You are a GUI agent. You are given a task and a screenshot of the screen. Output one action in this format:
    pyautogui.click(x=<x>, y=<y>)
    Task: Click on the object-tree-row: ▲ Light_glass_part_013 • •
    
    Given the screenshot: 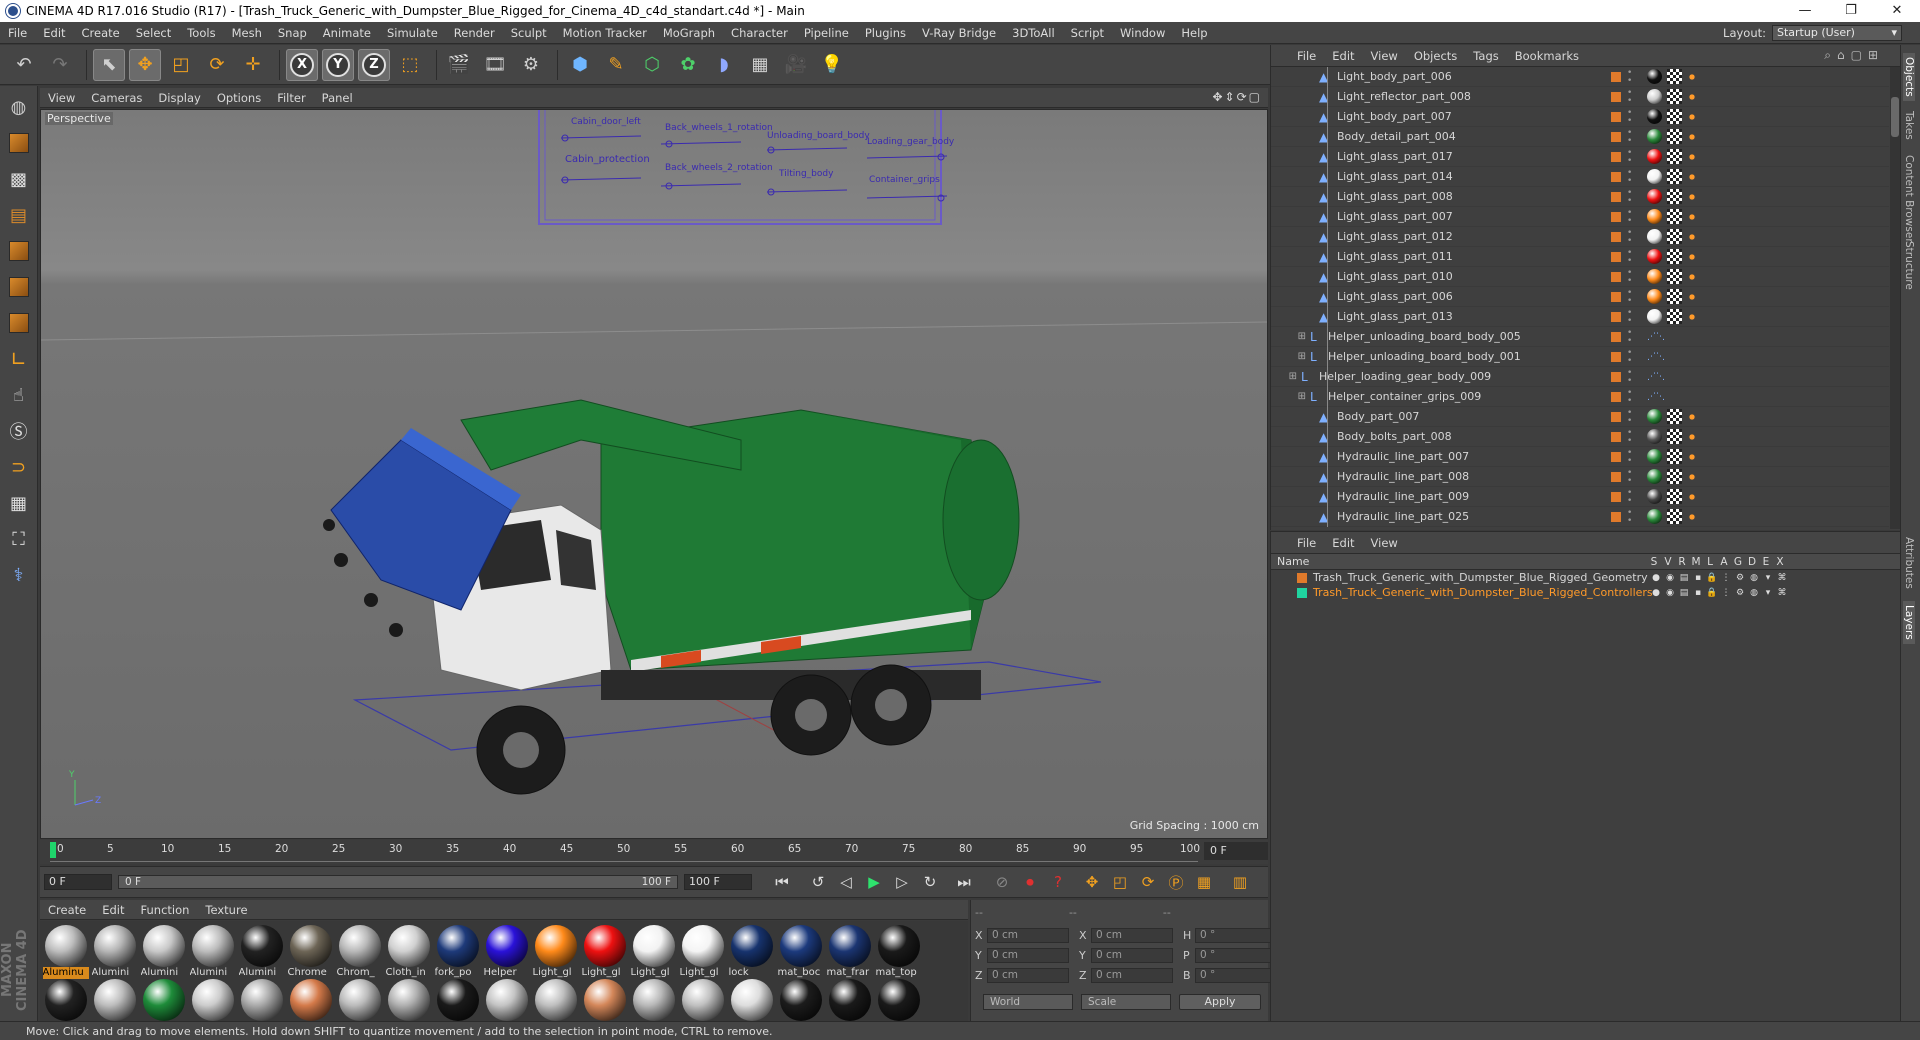 What is the action you would take?
    pyautogui.click(x=1580, y=317)
    